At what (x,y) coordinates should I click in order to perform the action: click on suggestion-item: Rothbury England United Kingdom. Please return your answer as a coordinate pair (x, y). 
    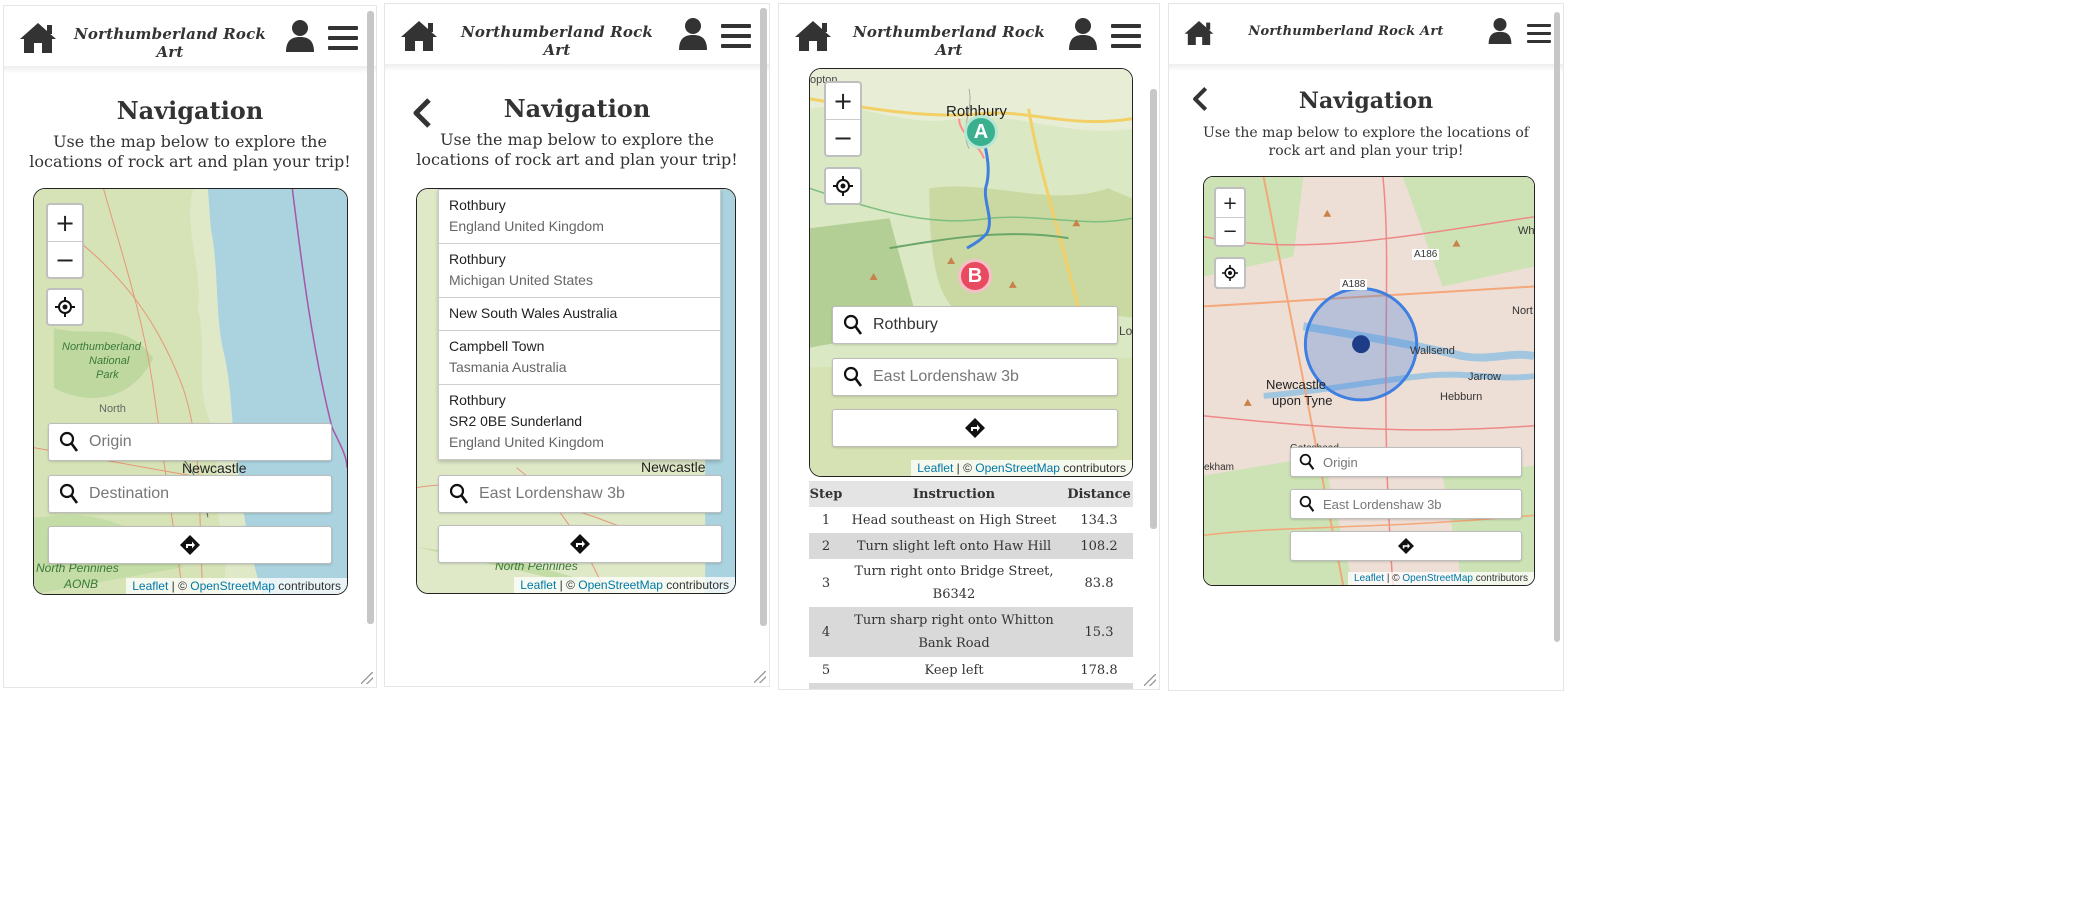
    Looking at the image, I should click on (579, 217).